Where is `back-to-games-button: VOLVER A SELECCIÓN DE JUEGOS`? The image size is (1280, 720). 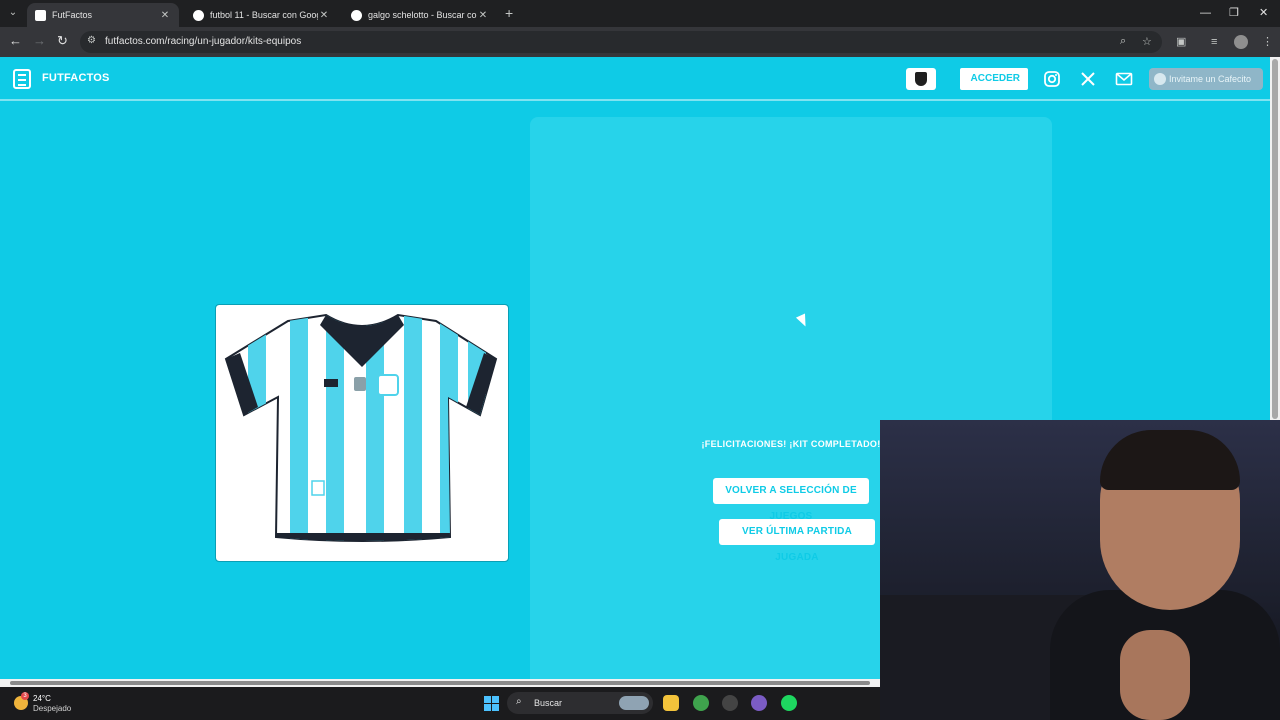
back-to-games-button: VOLVER A SELECCIÓN DE JUEGOS is located at coordinates (791, 500).